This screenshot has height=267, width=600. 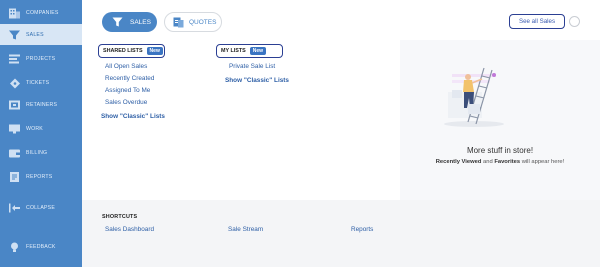 I want to click on sidebar-item-label: REPORTS, so click(x=39, y=176).